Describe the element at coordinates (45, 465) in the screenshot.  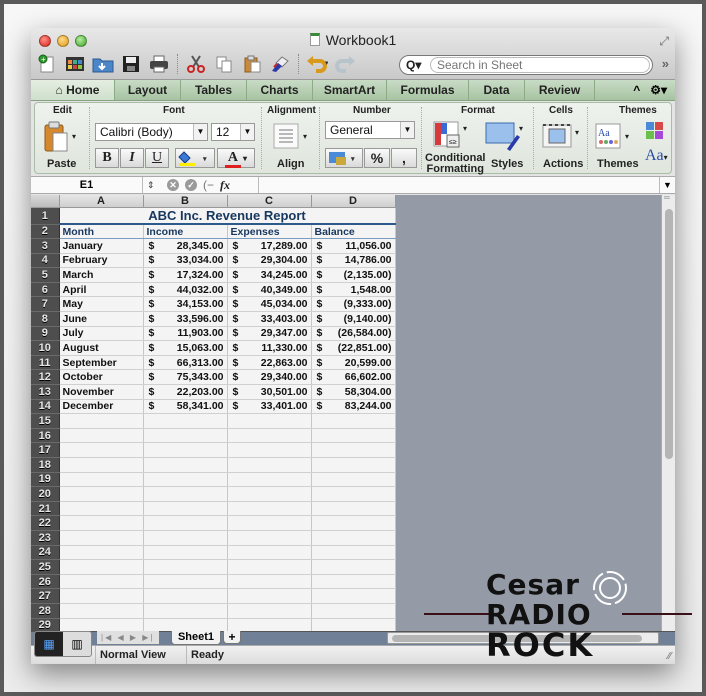
I see `row-header: 18` at that location.